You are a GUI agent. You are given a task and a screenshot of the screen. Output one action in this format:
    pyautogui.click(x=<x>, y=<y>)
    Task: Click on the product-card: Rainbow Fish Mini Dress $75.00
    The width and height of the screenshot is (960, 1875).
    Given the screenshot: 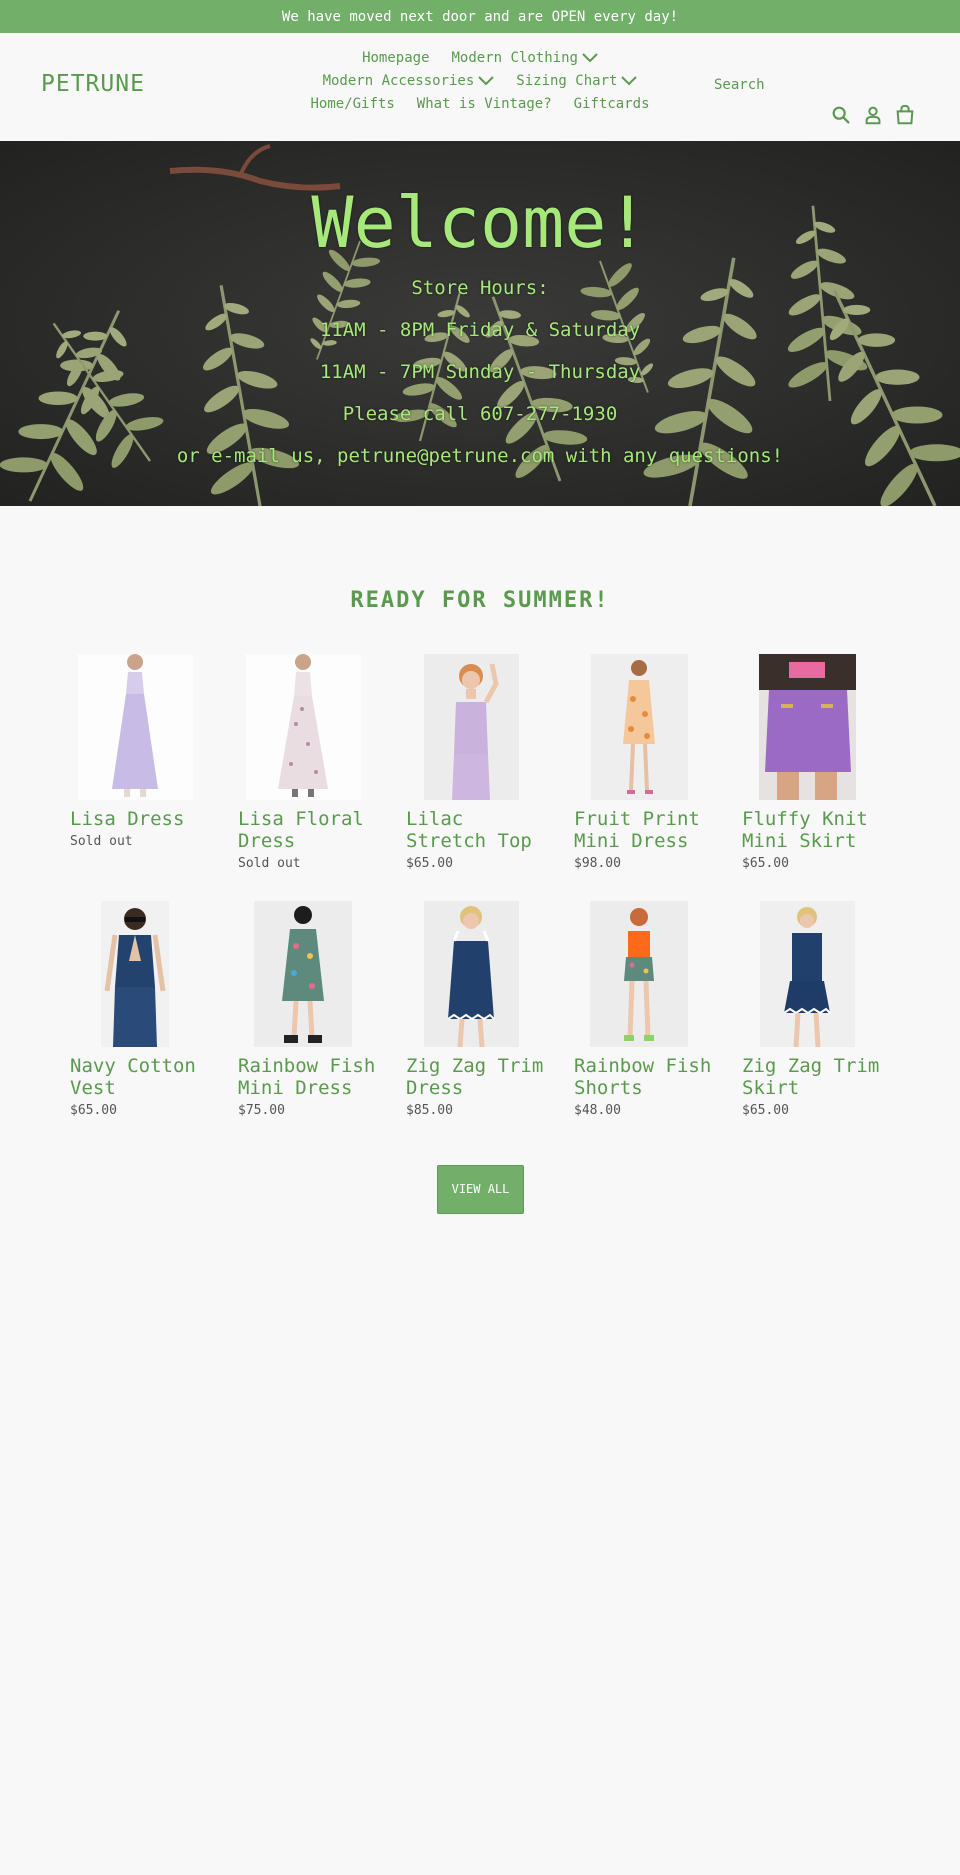 What is the action you would take?
    pyautogui.click(x=322, y=1015)
    